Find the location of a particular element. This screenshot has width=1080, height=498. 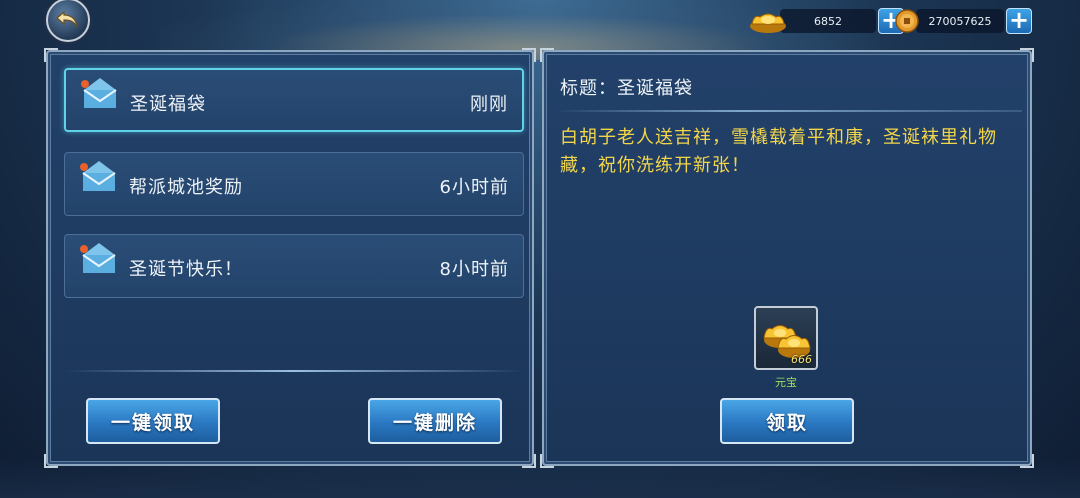

mail-item-merry-christmas: 圣诞节快乐！ 8小时前 is located at coordinates (294, 266).